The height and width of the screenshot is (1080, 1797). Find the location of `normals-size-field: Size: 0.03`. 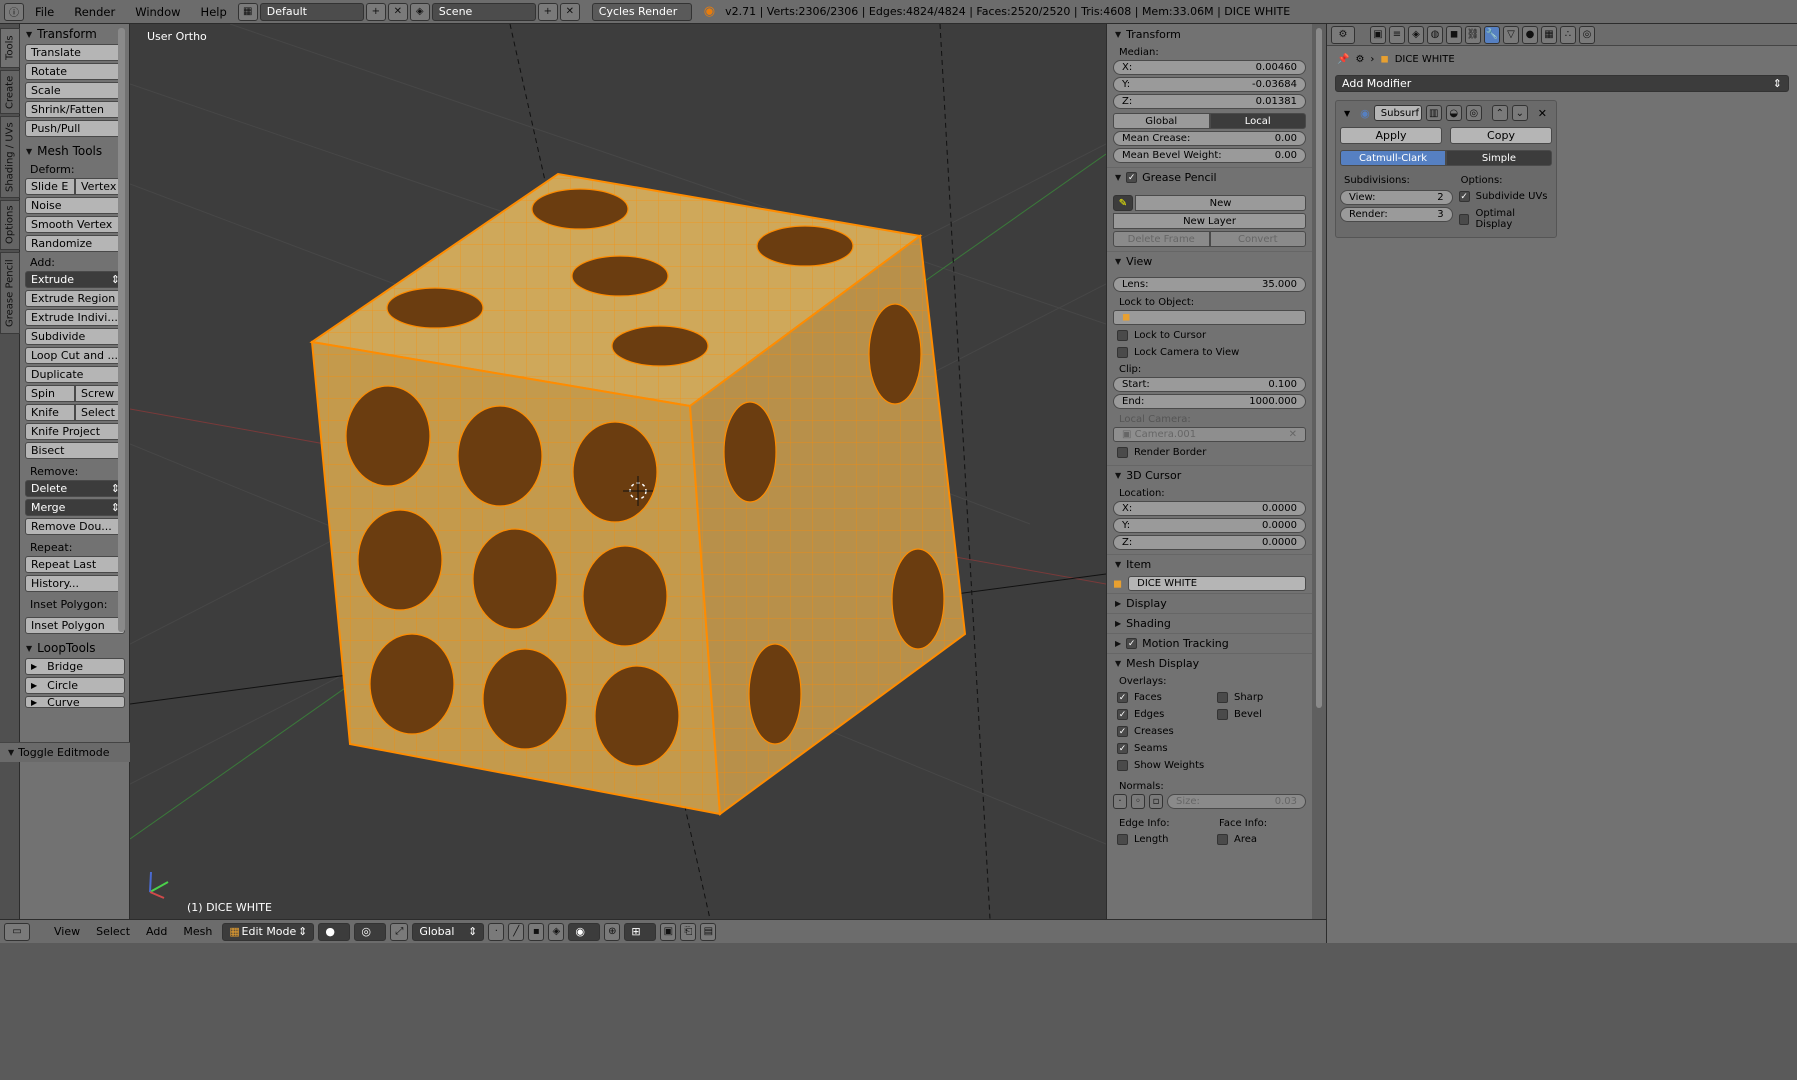

normals-size-field: Size: 0.03 is located at coordinates (1236, 801).